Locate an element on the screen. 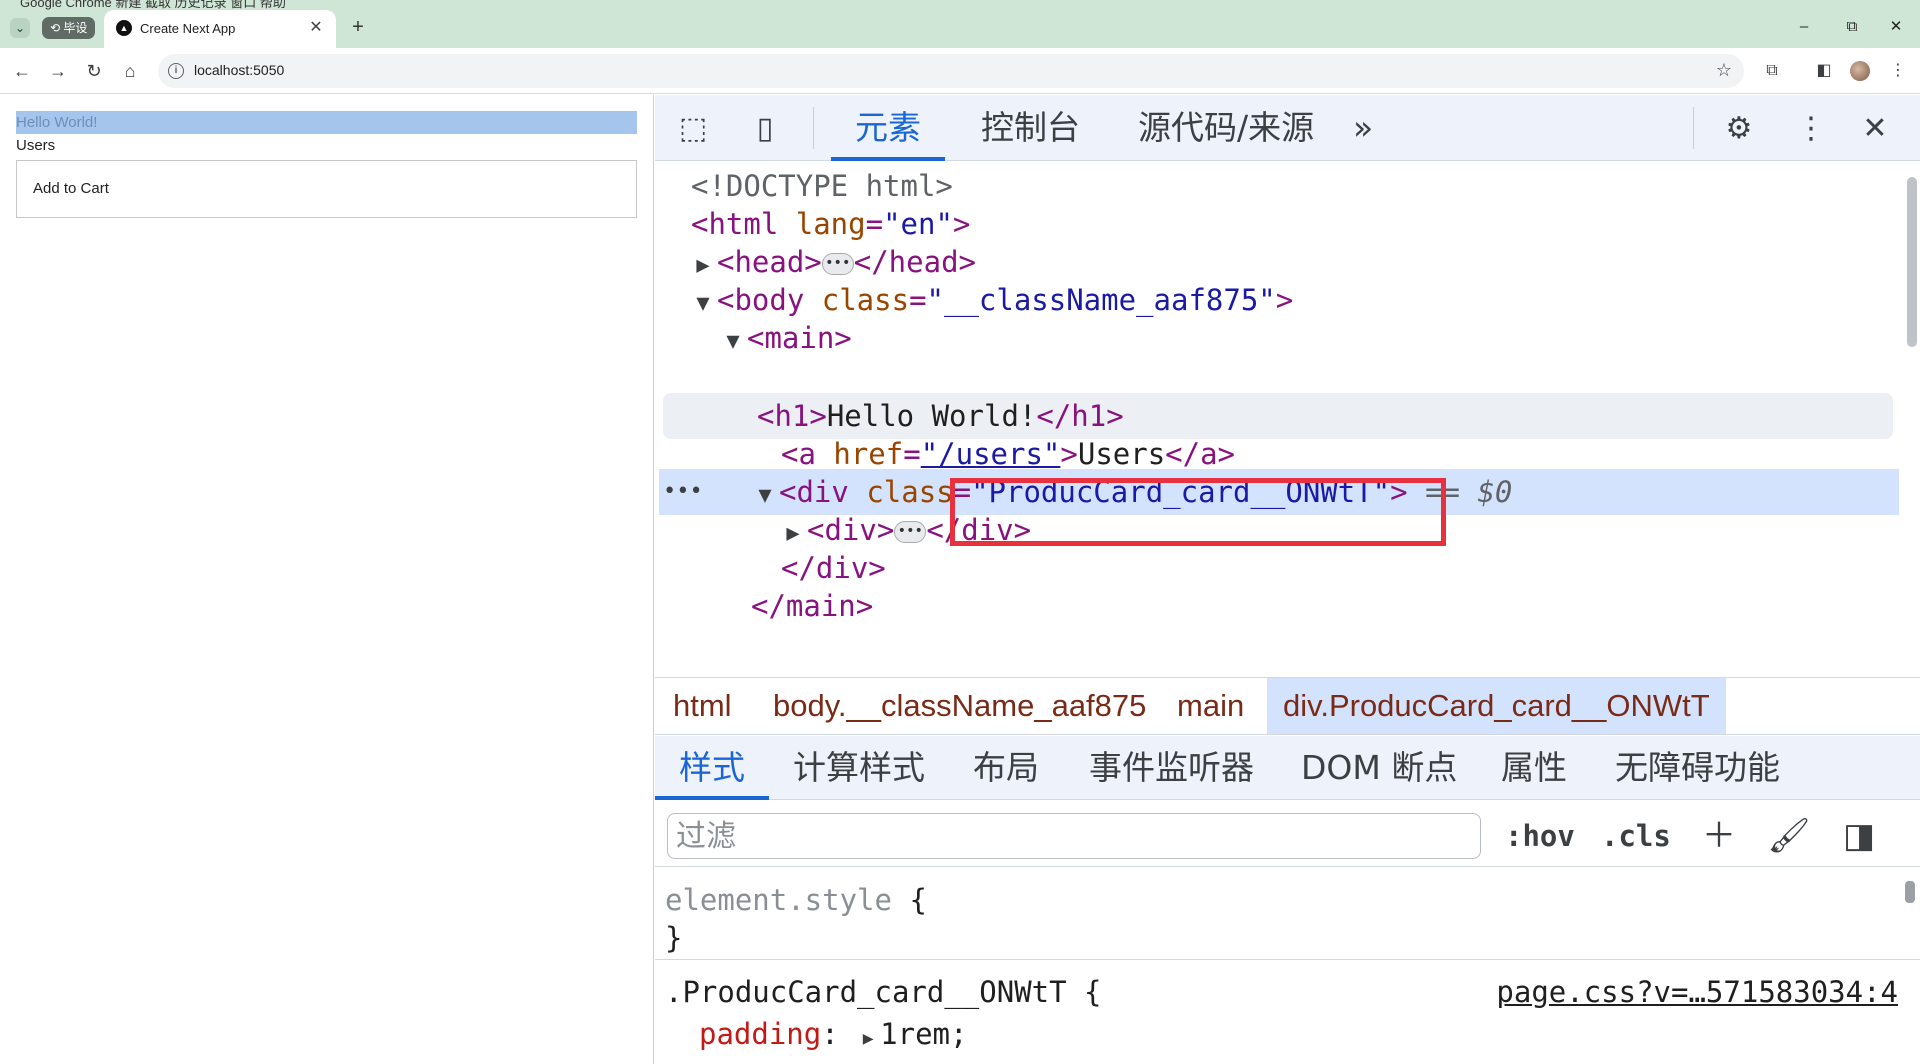 The height and width of the screenshot is (1064, 1920). tab-event-listeners: 事件监听器 is located at coordinates (1171, 768).